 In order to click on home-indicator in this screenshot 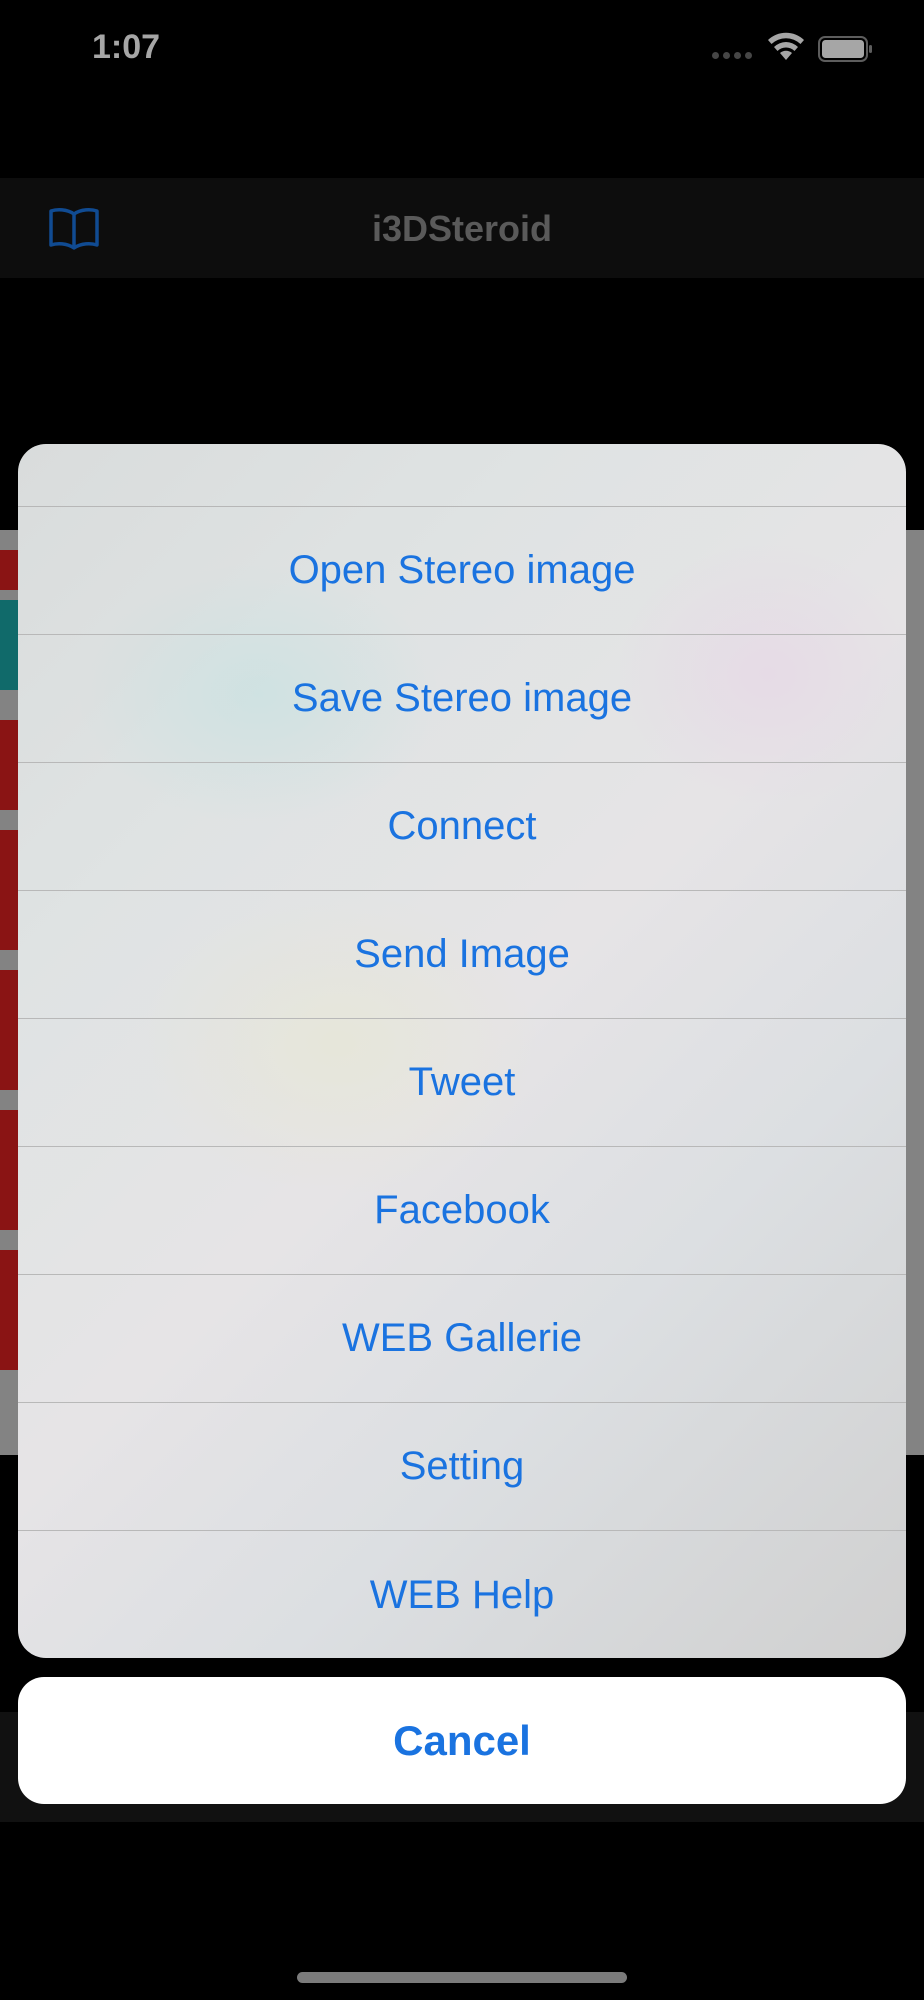, I will do `click(462, 1977)`.